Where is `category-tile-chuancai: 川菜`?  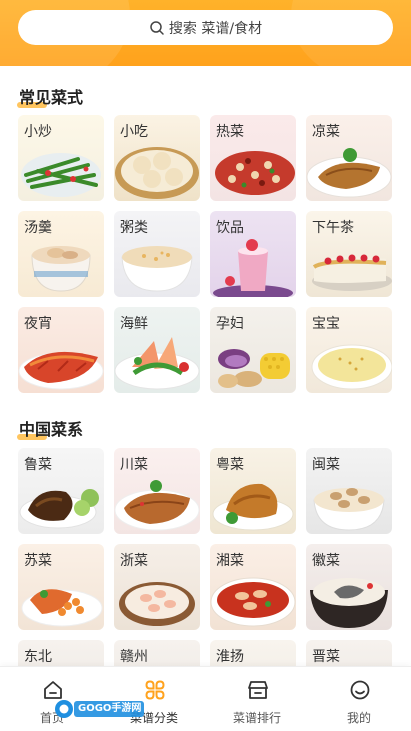
category-tile-chuancai: 川菜 is located at coordinates (157, 491).